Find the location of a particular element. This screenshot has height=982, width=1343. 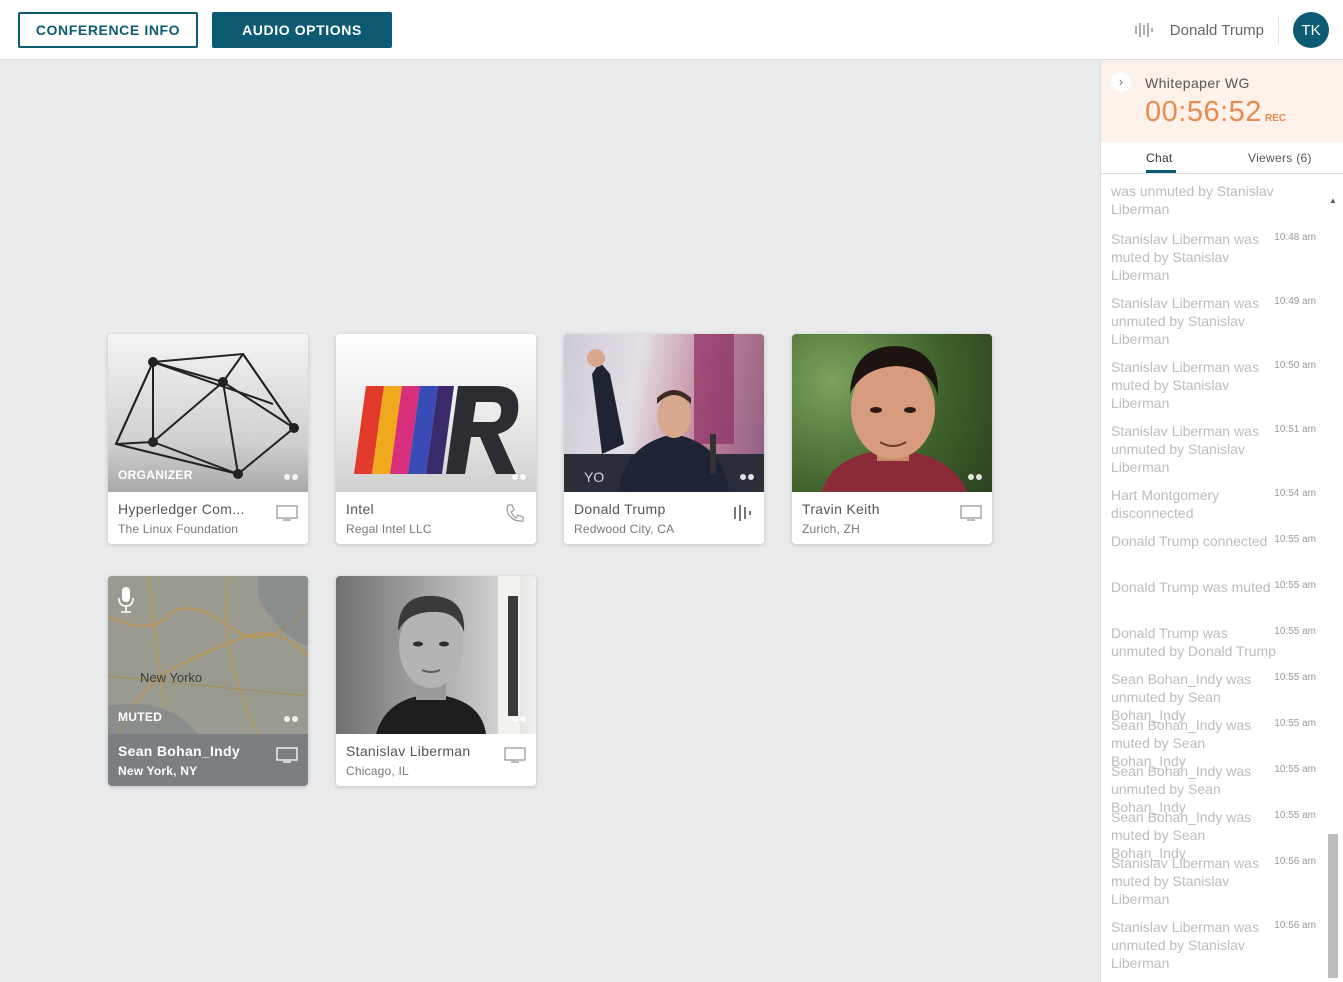

conference-header: › Whitepaper WG 00:56:52 REC is located at coordinates (1222, 101).